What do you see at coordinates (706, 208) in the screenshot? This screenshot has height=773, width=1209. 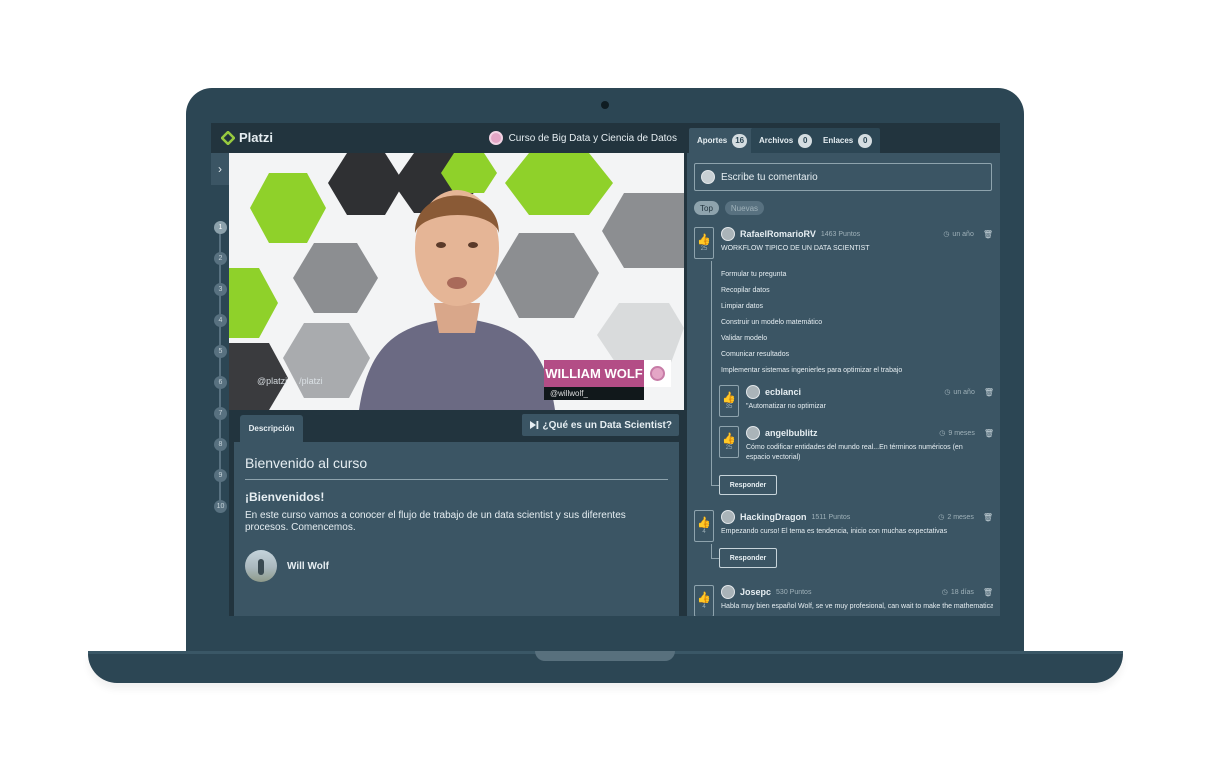 I see `filter-top: Top` at bounding box center [706, 208].